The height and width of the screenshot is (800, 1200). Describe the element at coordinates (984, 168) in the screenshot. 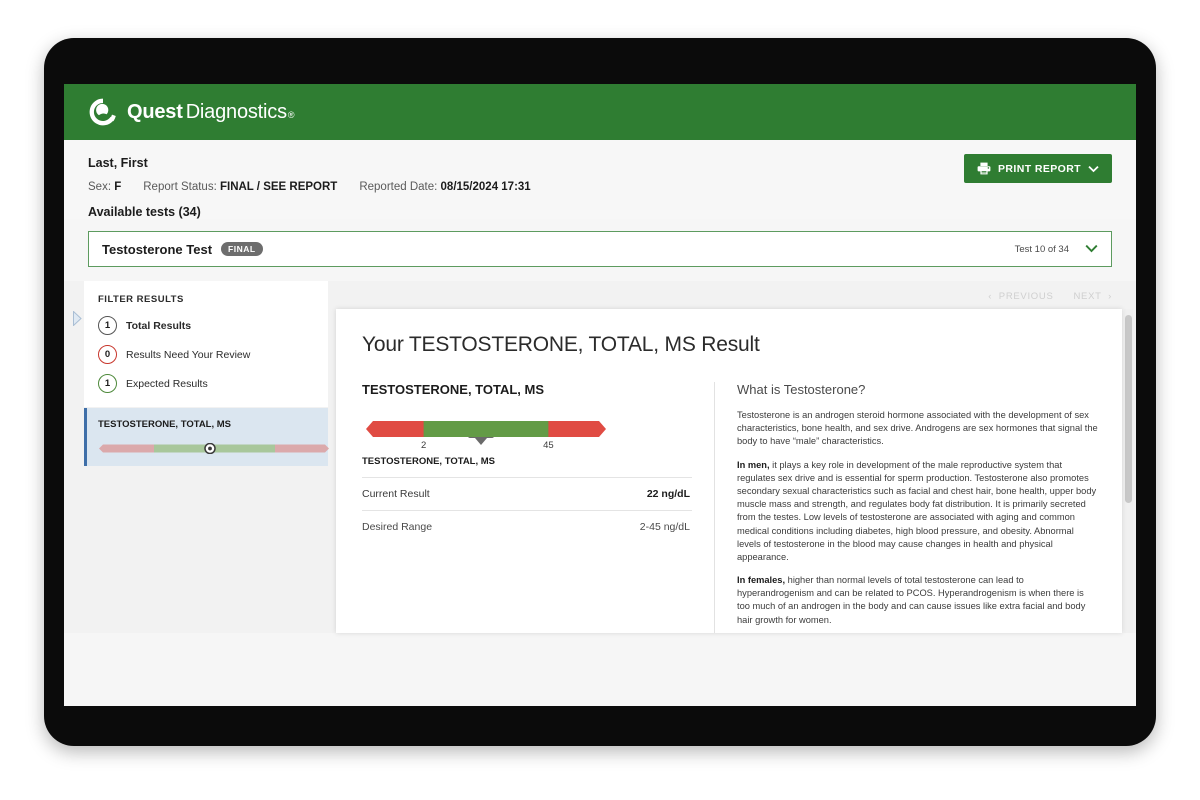

I see `printer-icon` at that location.